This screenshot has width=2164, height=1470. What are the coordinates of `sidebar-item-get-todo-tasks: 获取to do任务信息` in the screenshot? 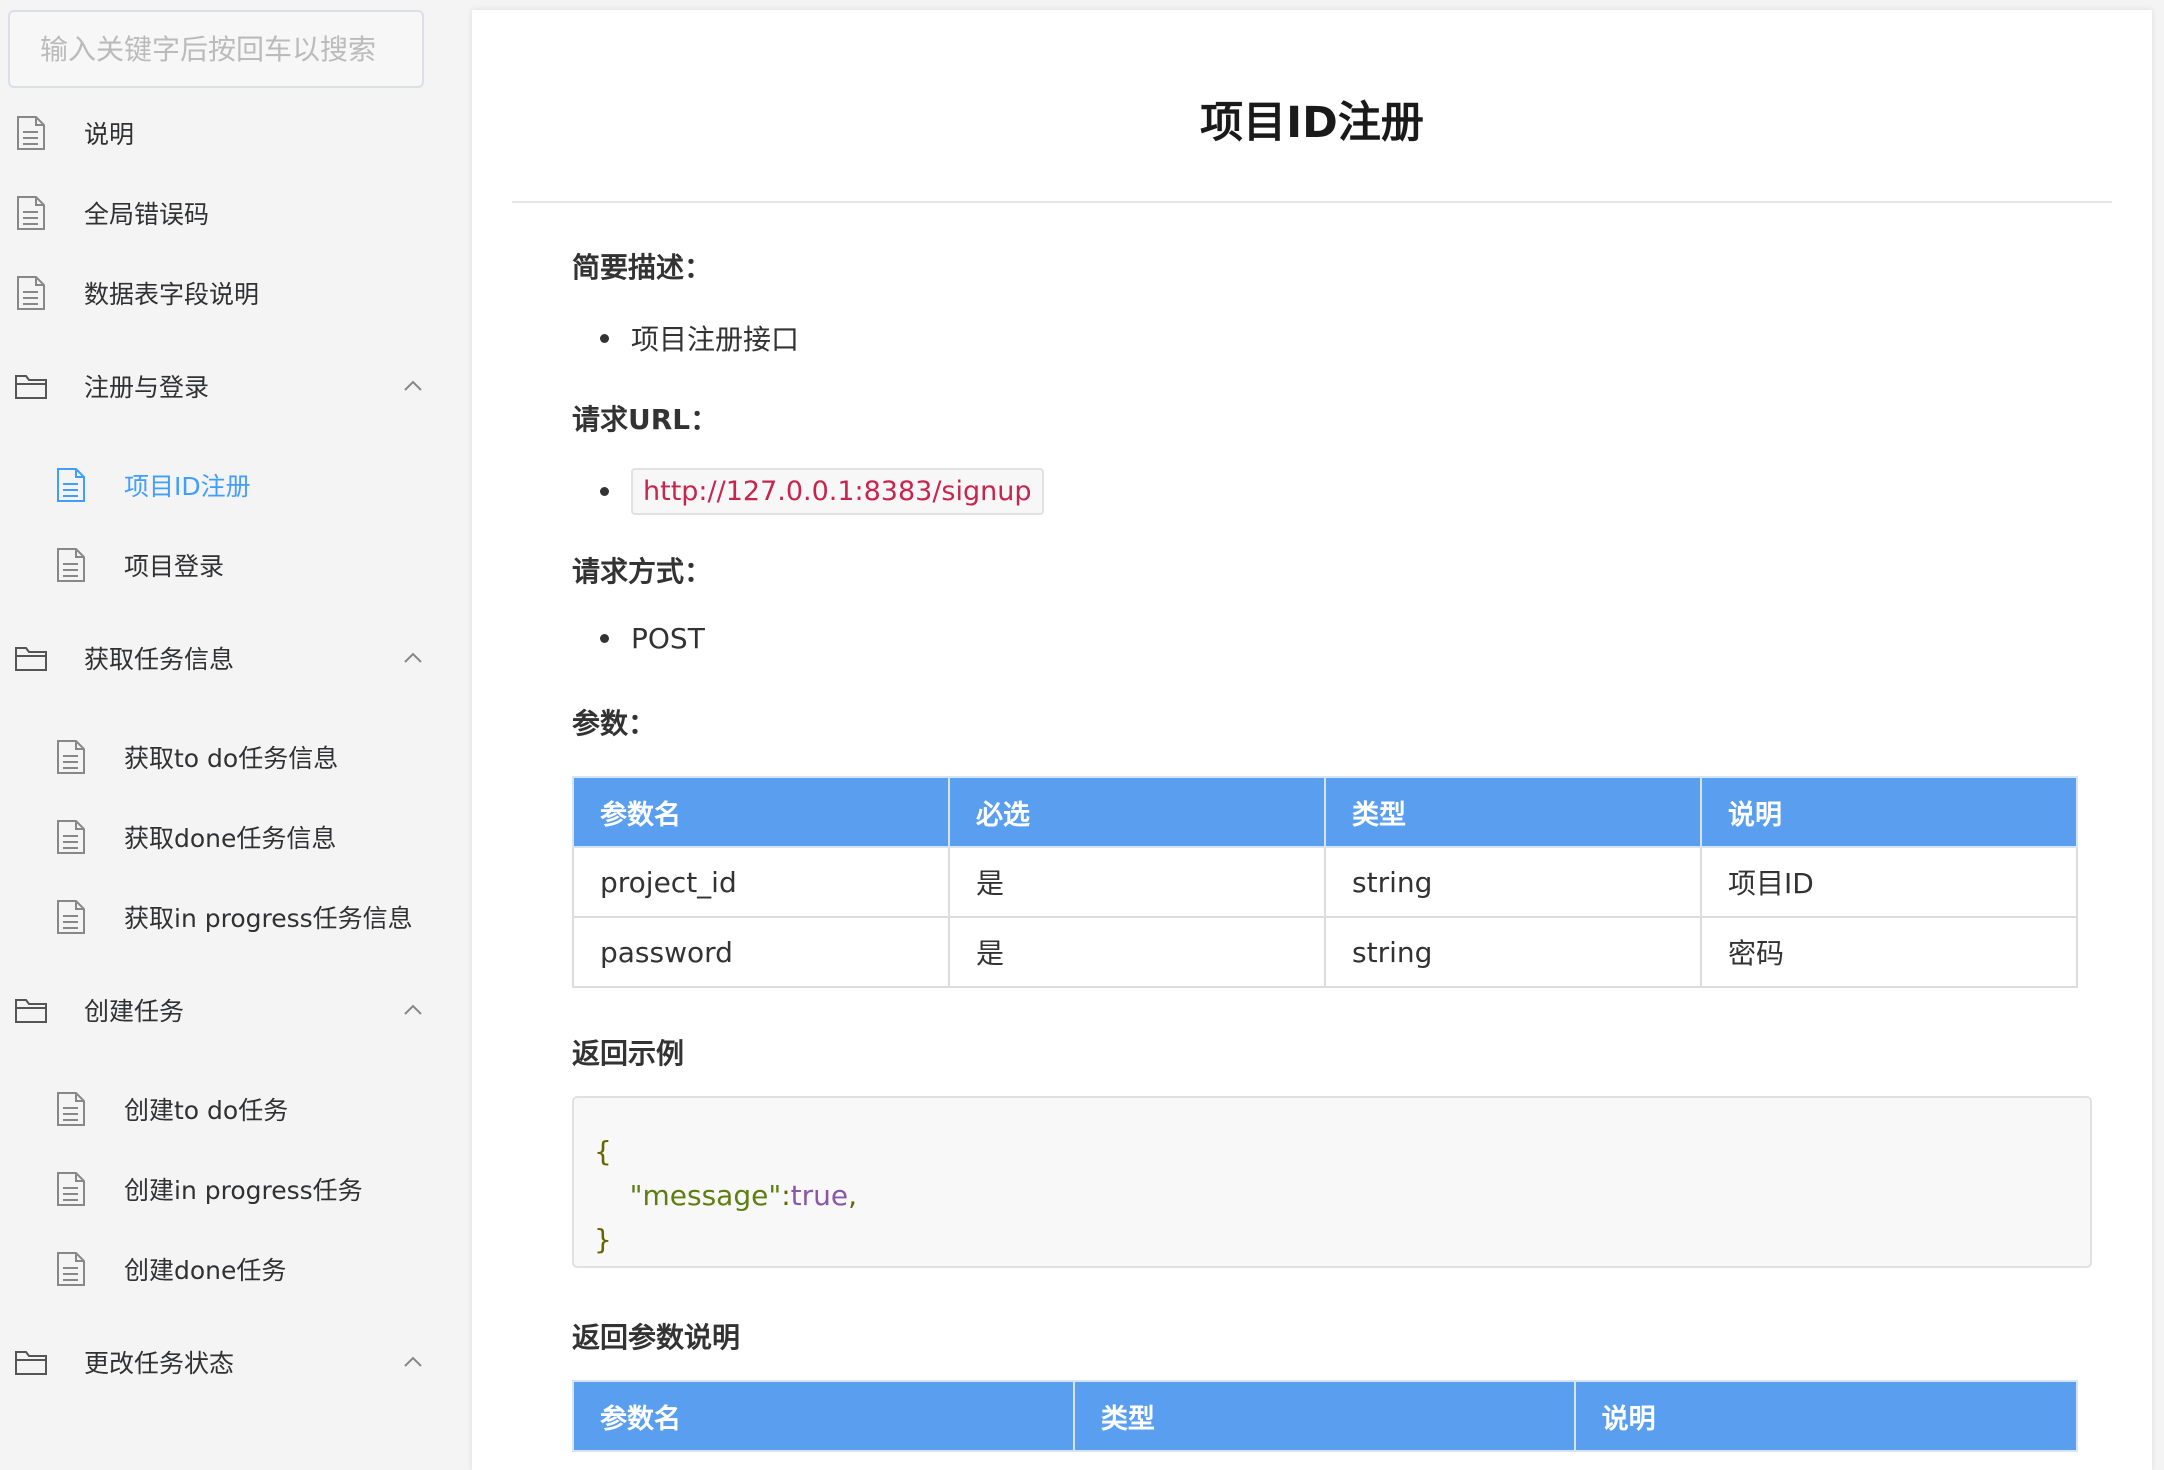 It's located at (196, 757).